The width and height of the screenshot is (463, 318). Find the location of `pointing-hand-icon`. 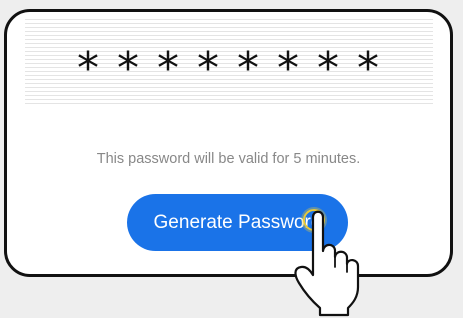

pointing-hand-icon is located at coordinates (327, 263).